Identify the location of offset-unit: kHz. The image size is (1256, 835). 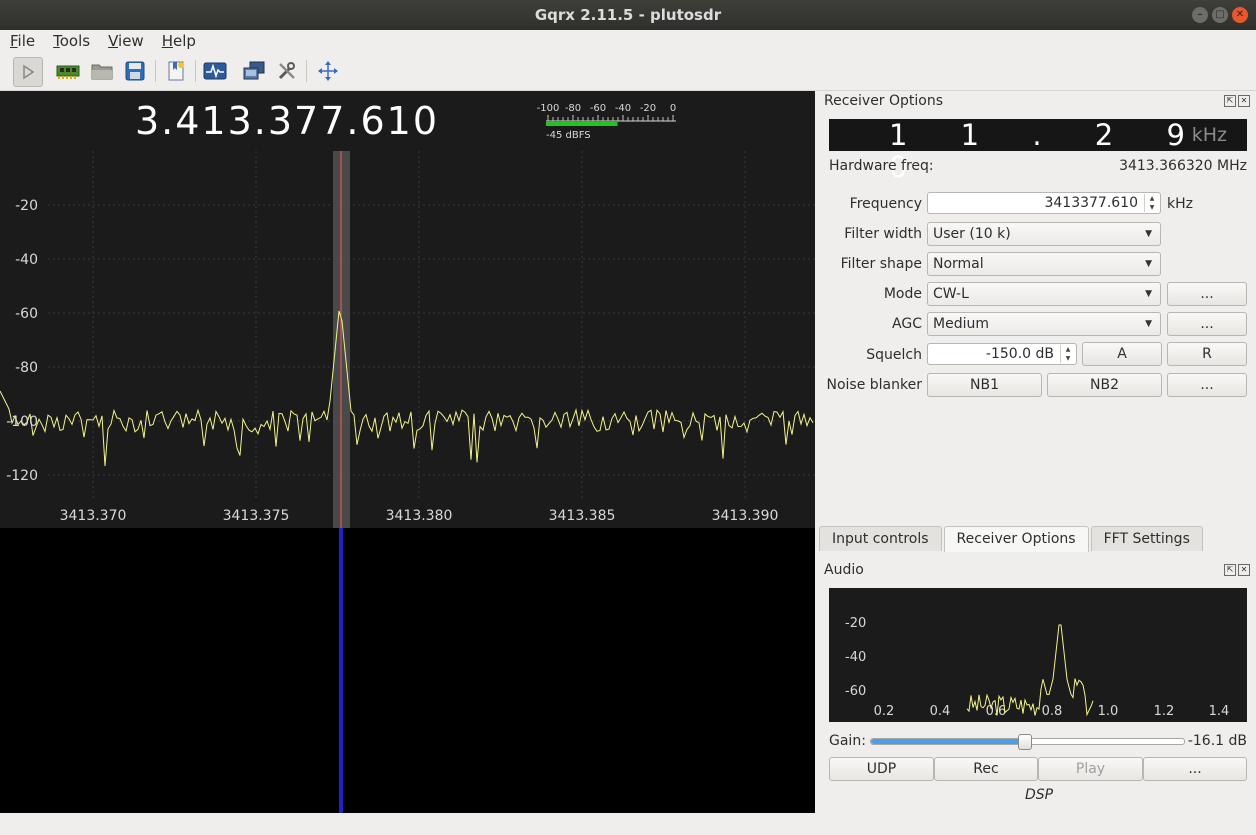
(1209, 135).